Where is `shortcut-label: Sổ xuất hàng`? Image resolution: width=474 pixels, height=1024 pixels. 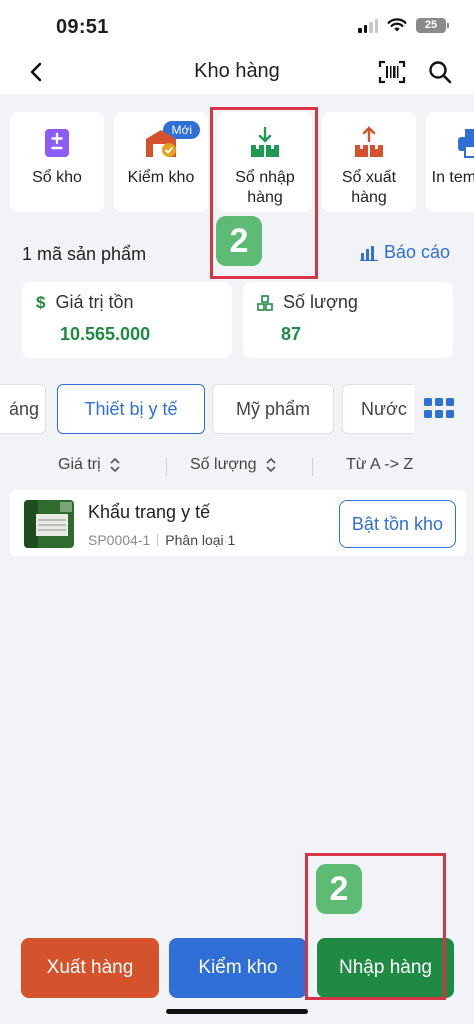
shortcut-label: Sổ xuất hàng is located at coordinates (369, 187).